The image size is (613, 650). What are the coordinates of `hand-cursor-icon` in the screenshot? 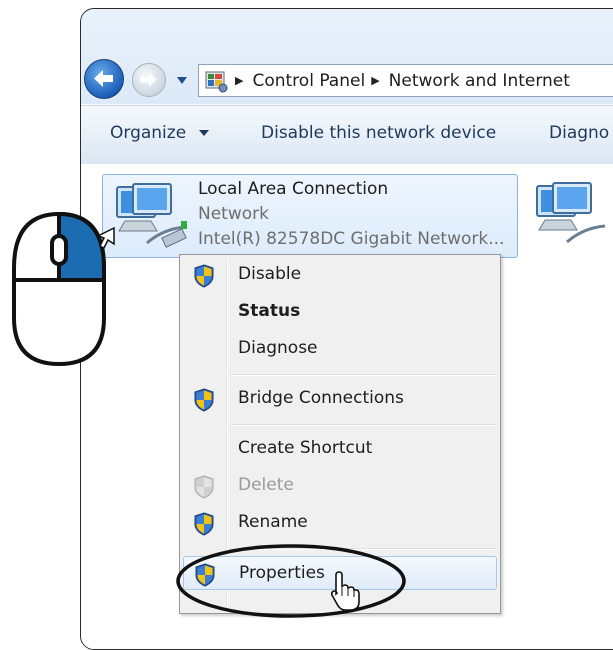 It's located at (345, 591).